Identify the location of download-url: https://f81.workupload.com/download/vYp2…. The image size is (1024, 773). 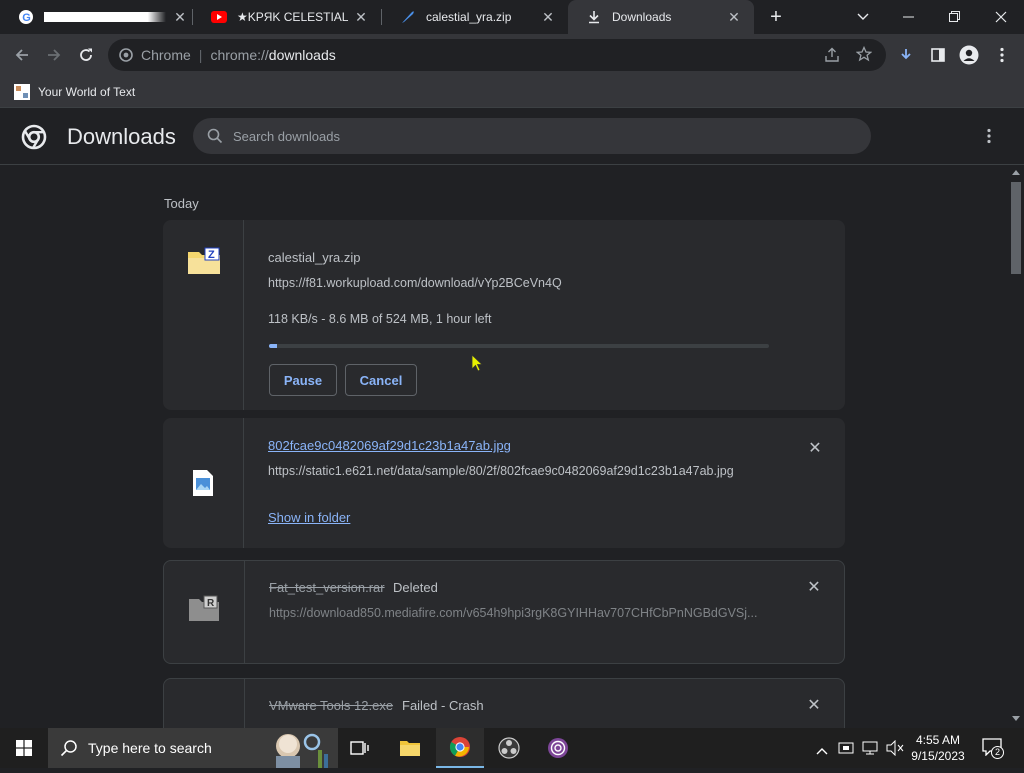
(415, 283).